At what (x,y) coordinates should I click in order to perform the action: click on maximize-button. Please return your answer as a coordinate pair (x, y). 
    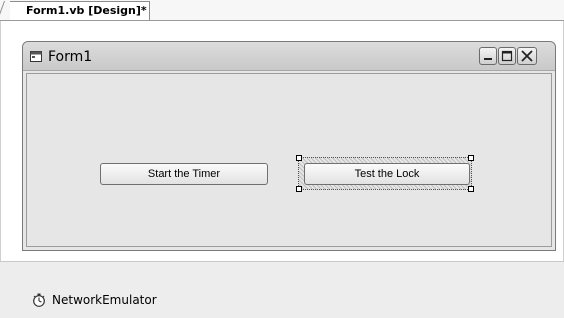
    Looking at the image, I should click on (507, 56).